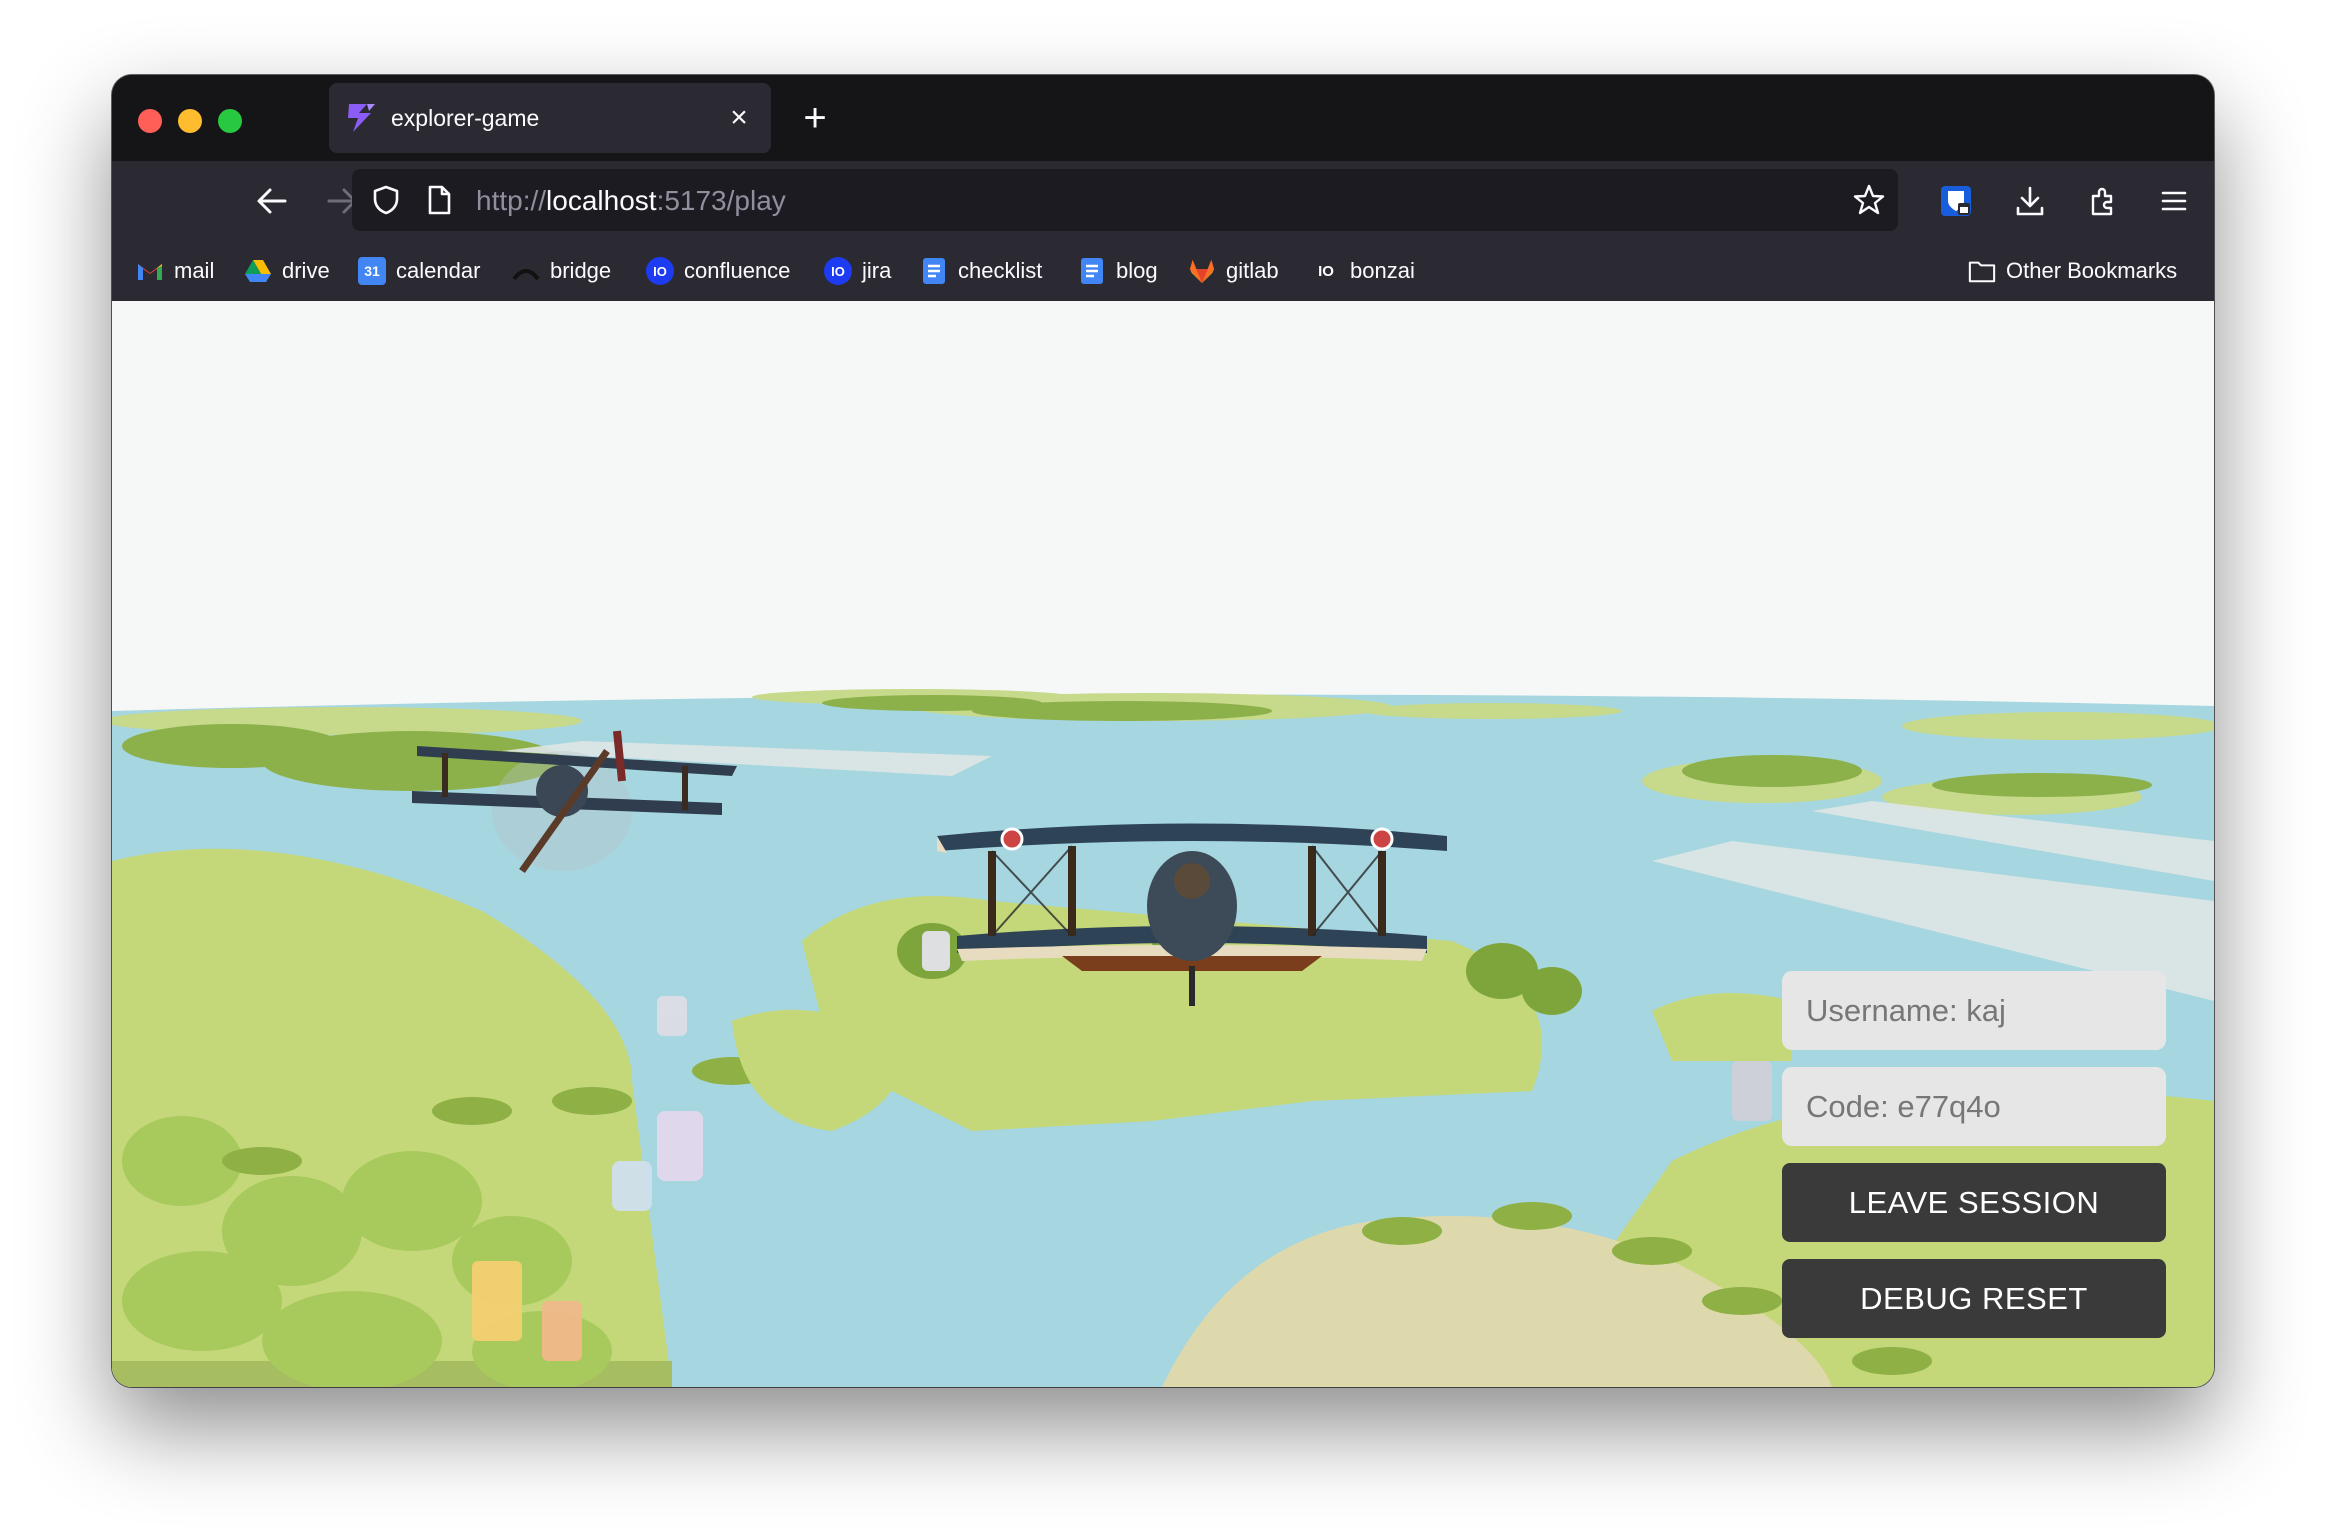  Describe the element at coordinates (2092, 270) in the screenshot. I see `bookmark-label: Other Bookmarks` at that location.